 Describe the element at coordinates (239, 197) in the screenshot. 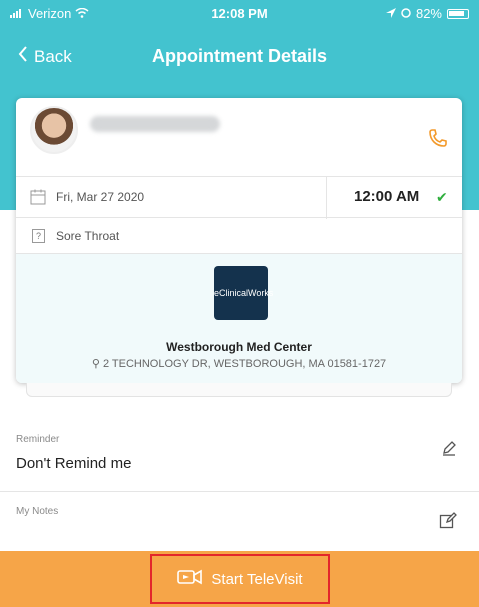

I see `date-time-row: Fri, Mar 27 2020 12:00 AM ✔` at that location.